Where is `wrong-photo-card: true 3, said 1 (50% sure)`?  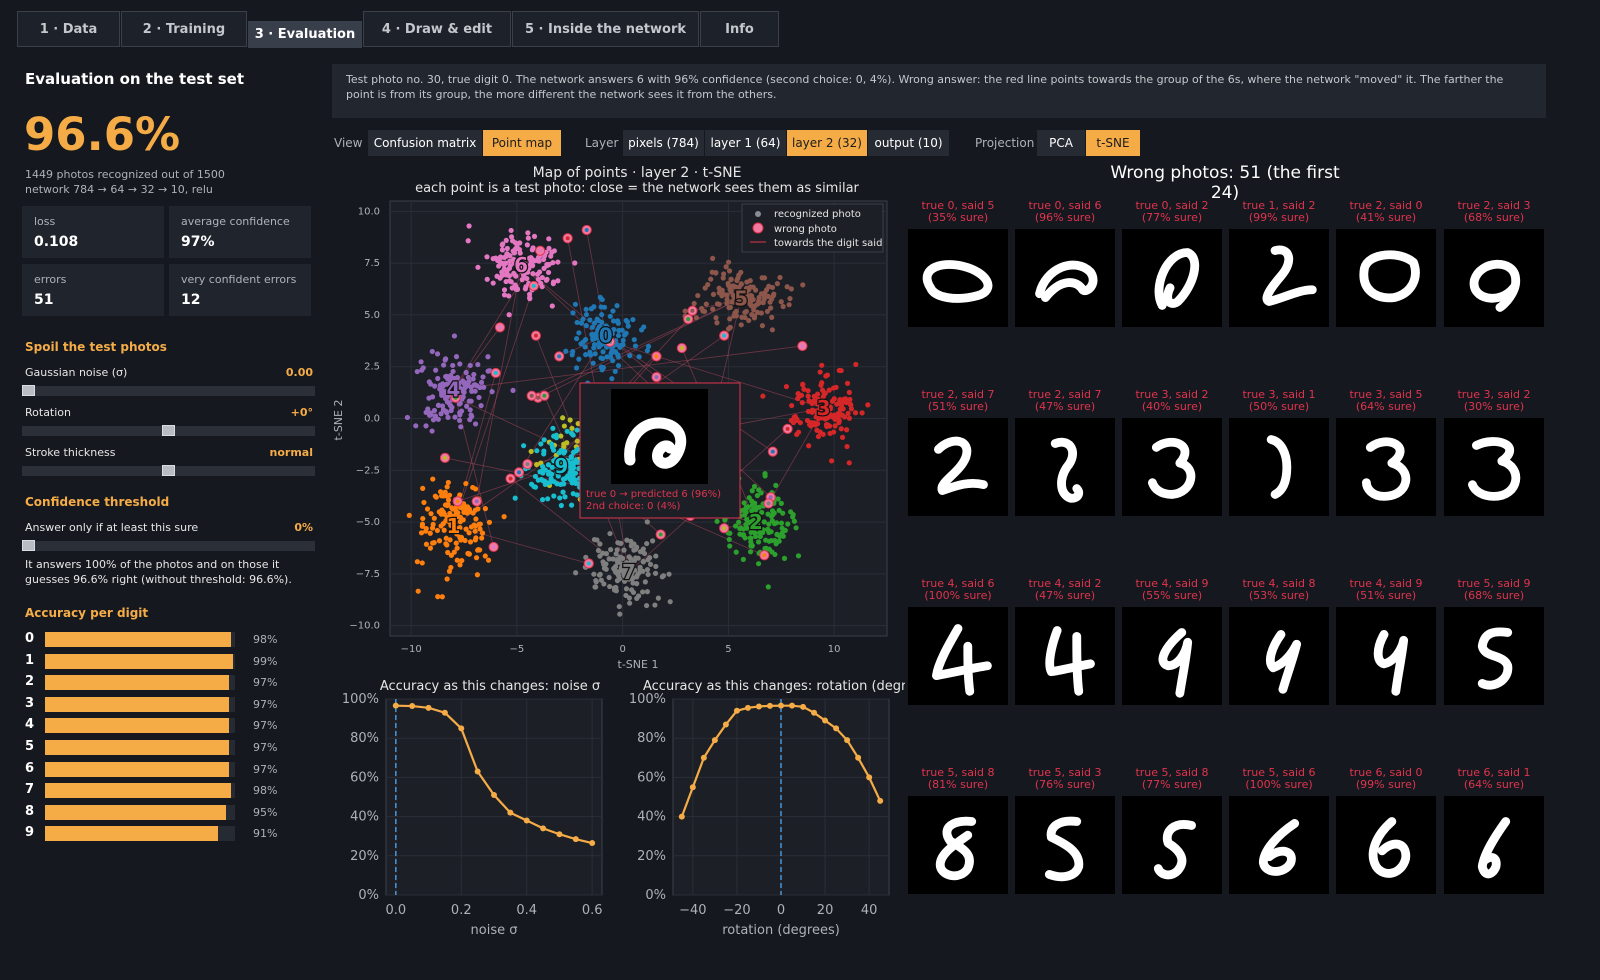 wrong-photo-card: true 3, said 1 (50% sure) is located at coordinates (1279, 452).